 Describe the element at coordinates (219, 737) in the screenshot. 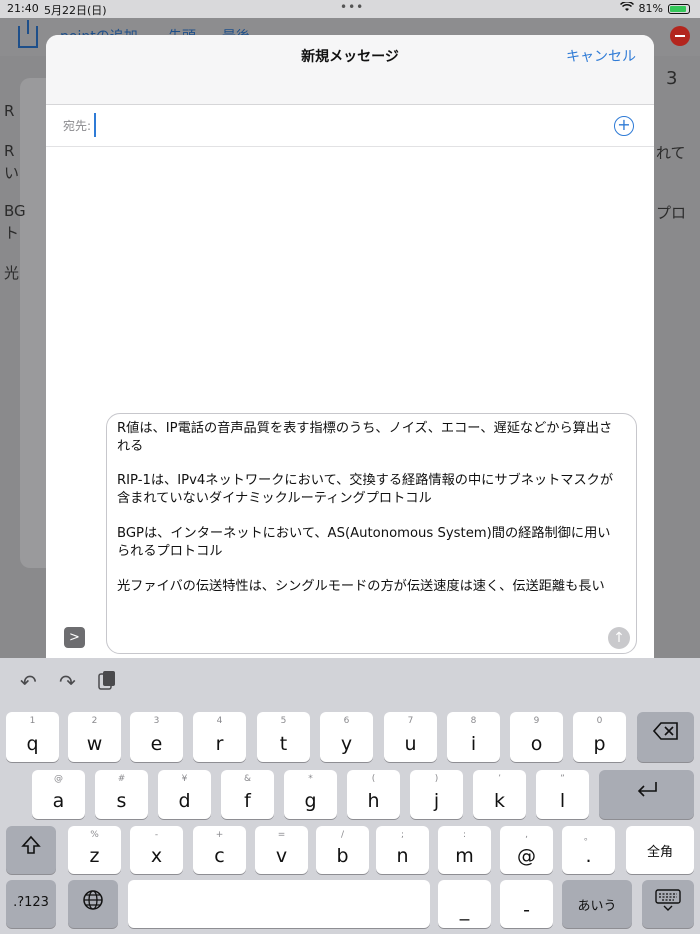

I see `key-r: 4r` at that location.